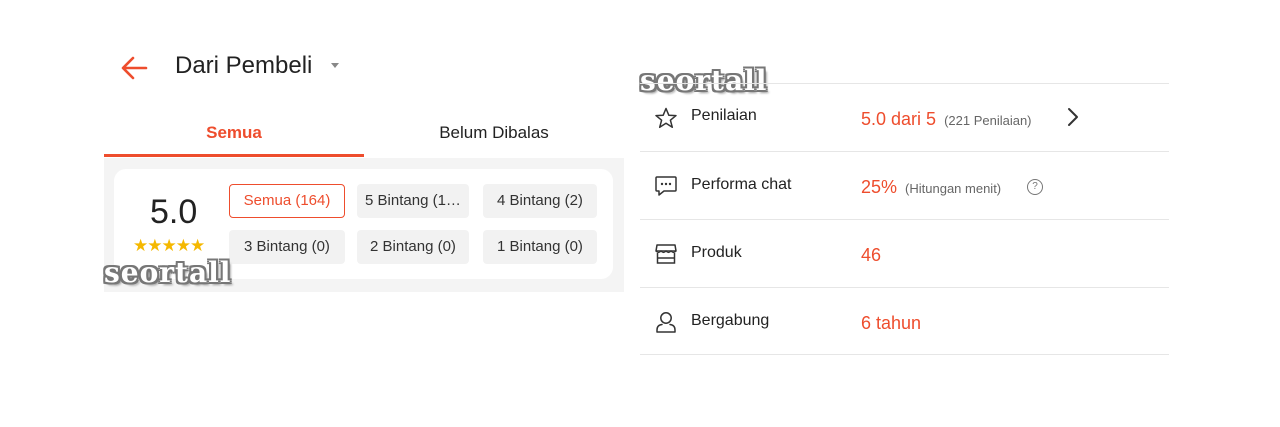  I want to click on info-label-penilaian: Penilaian, so click(724, 115).